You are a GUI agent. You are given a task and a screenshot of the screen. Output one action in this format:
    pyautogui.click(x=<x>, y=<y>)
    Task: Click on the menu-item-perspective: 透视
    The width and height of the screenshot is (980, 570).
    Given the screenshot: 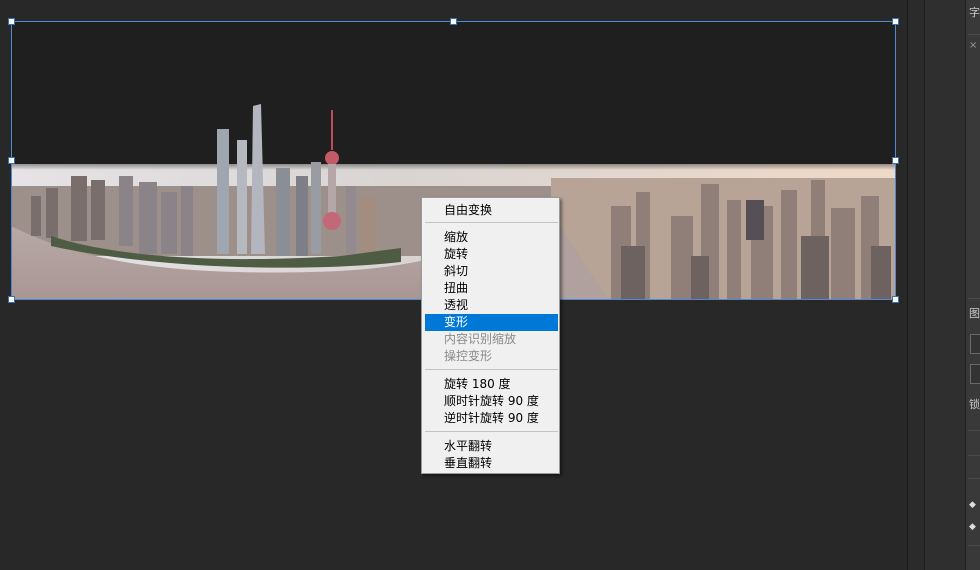 What is the action you would take?
    pyautogui.click(x=491, y=305)
    